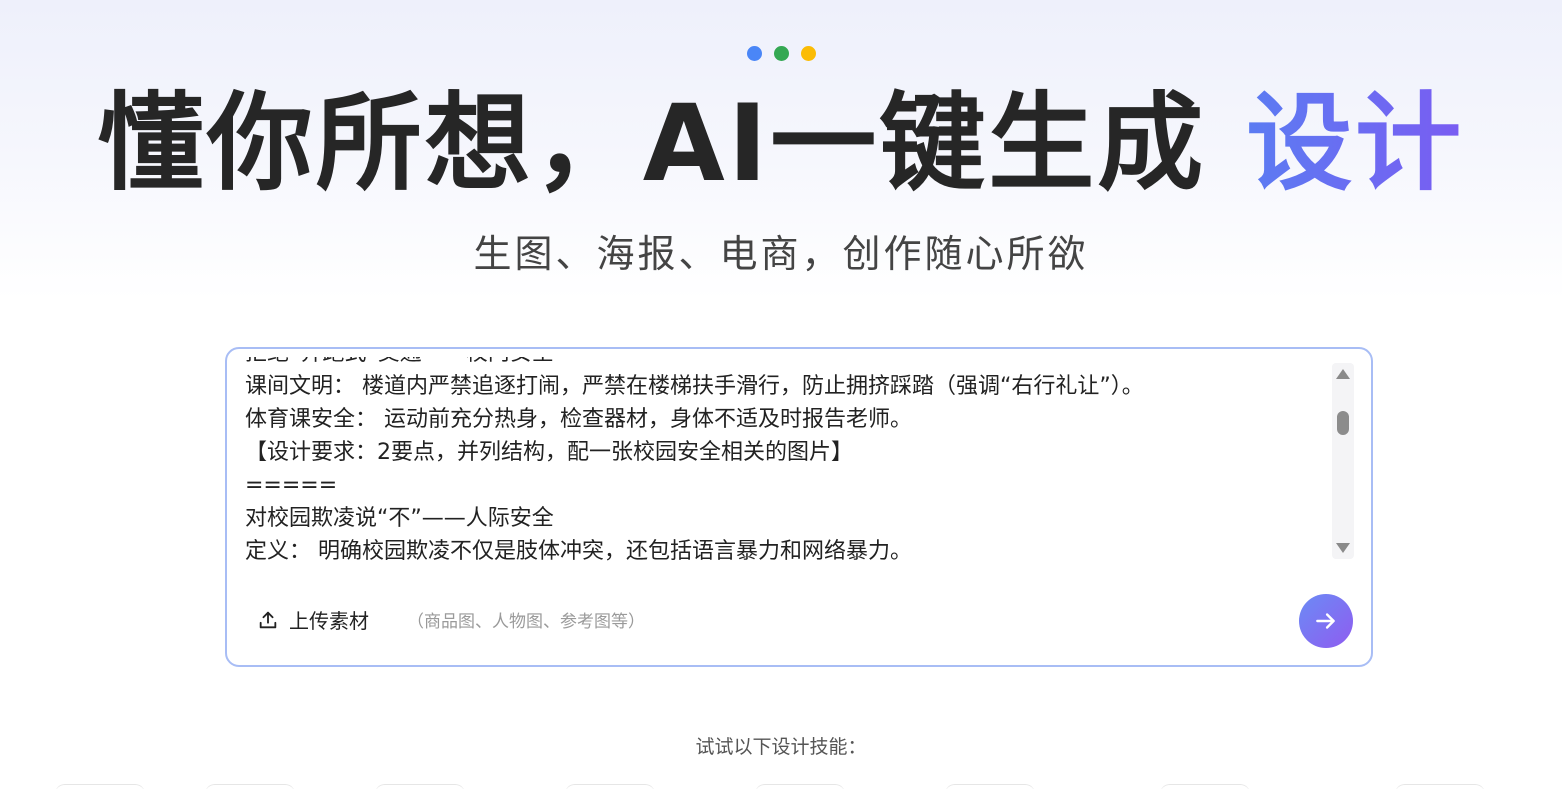 The image size is (1562, 789). I want to click on dot-blue, so click(754, 53).